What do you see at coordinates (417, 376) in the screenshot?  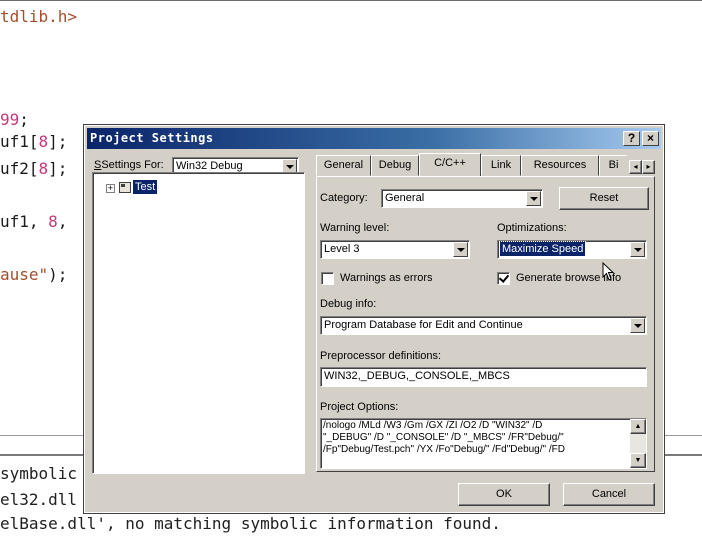 I see `preprocessor-value: WIN32,_DEBUG,_CONSOLE,_MBCS` at bounding box center [417, 376].